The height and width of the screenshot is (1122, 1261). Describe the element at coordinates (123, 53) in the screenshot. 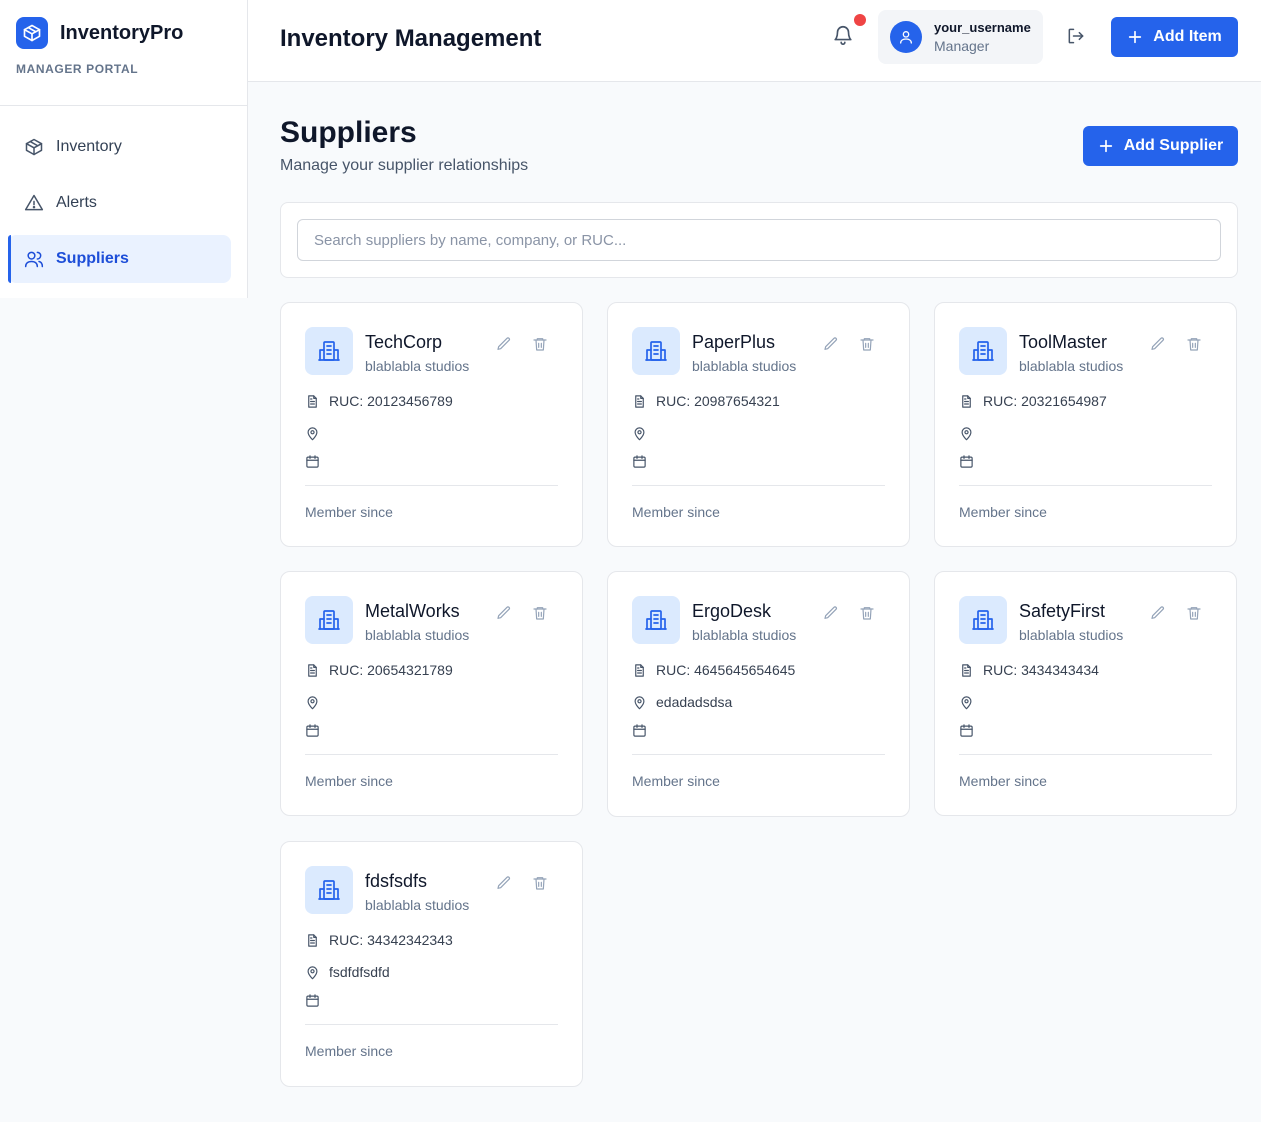

I see `brand-area: InventoryPro MANAGER PORTAL` at that location.